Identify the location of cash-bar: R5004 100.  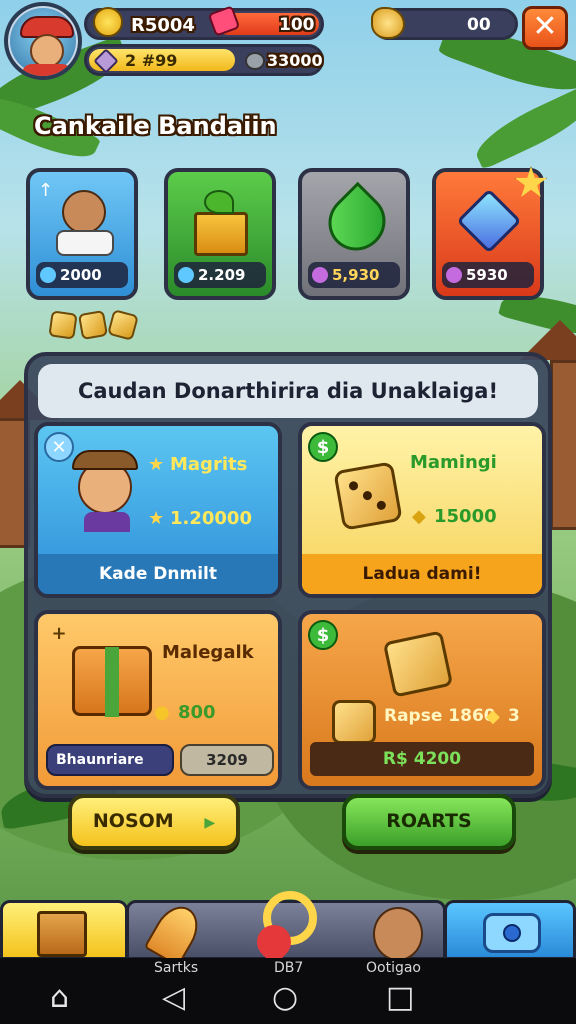
(204, 22).